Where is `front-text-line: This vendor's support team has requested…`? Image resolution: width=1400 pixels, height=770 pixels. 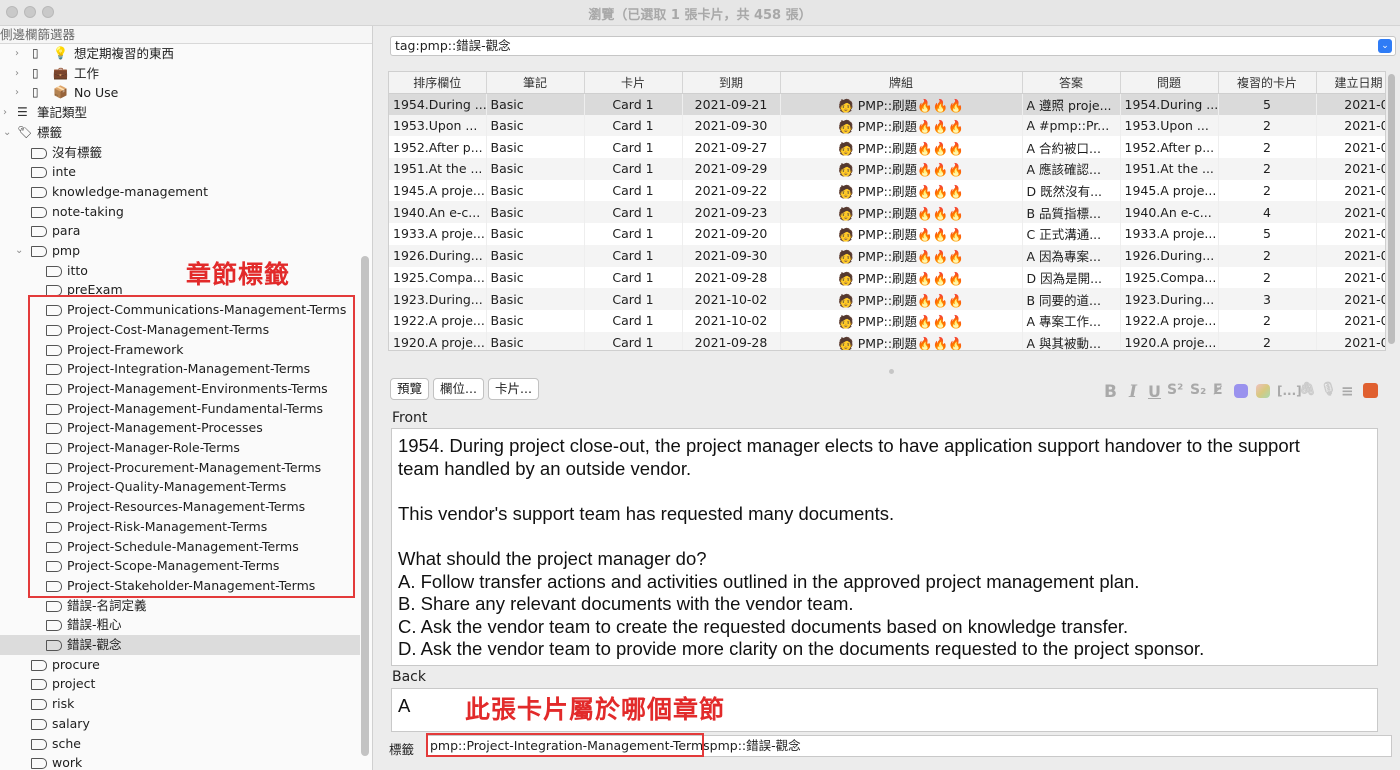 front-text-line: This vendor's support team has requested… is located at coordinates (646, 513).